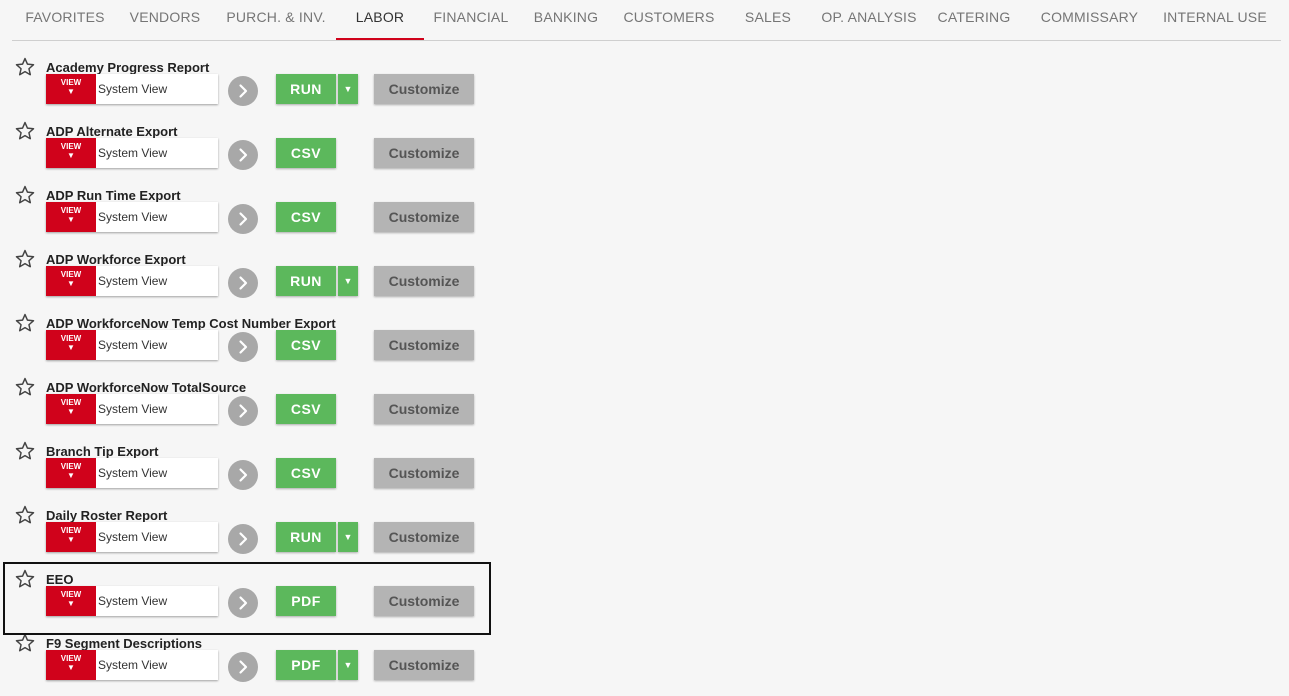 This screenshot has width=1289, height=696. Describe the element at coordinates (380, 20) in the screenshot. I see `tab-labor: LABOR` at that location.